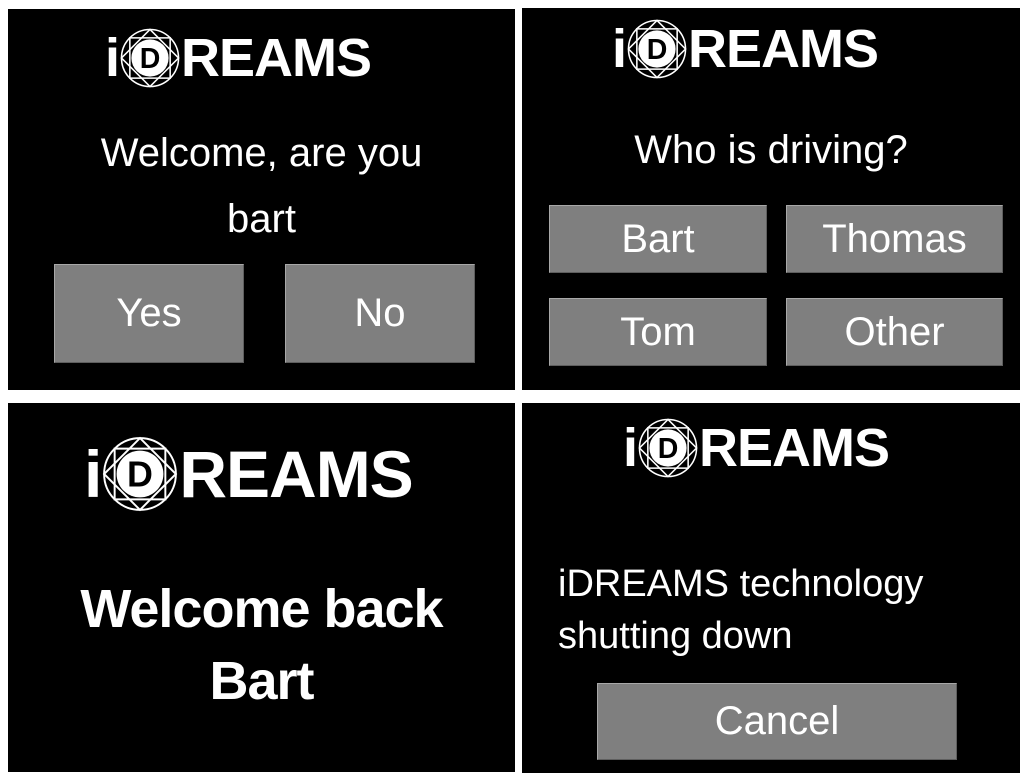 The height and width of the screenshot is (774, 1021). I want to click on driver-option-thomas: Thomas, so click(894, 239).